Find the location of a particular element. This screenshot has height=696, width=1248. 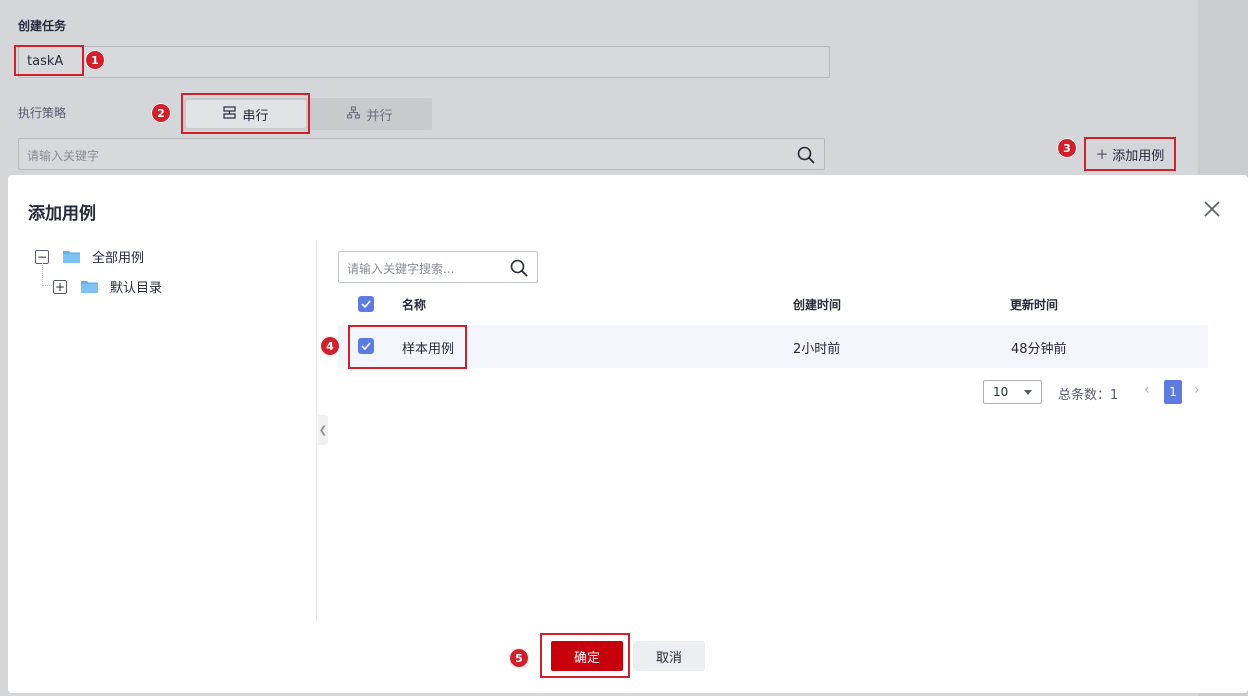

select-all-checkbox is located at coordinates (366, 304).